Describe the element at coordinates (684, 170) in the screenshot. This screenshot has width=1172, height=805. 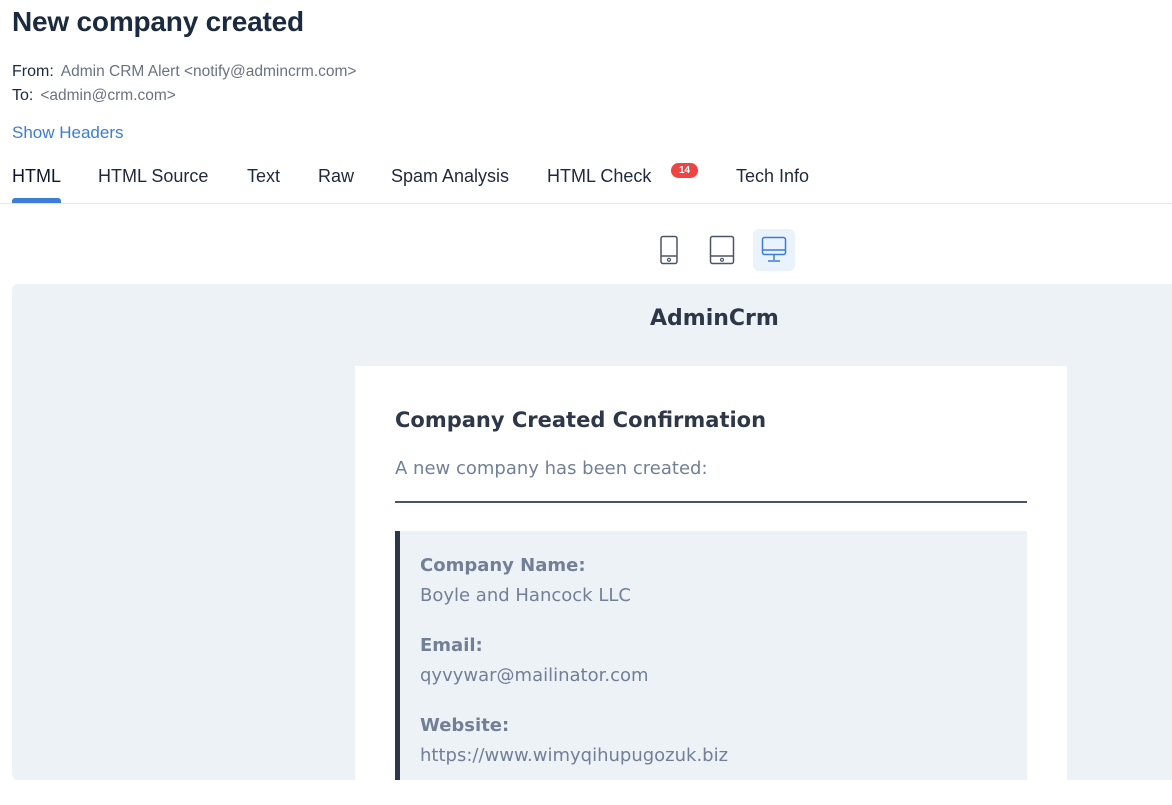
I see `html-check-badge: 14` at that location.